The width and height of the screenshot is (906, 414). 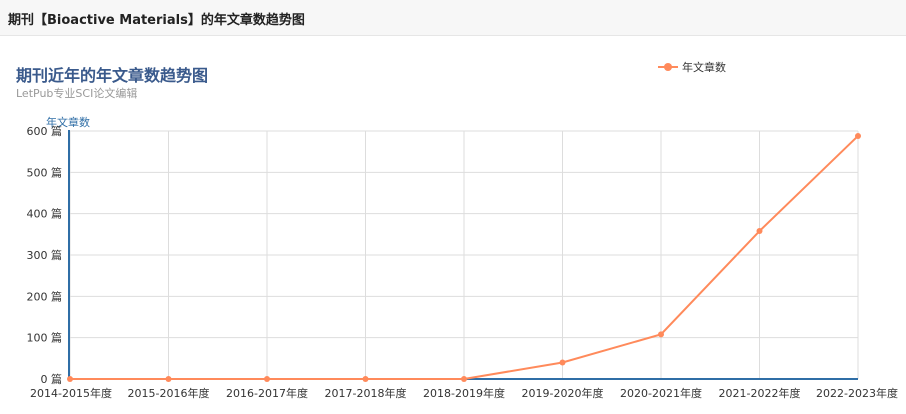 I want to click on x-tick-label: 2019-2020年度, so click(x=563, y=393).